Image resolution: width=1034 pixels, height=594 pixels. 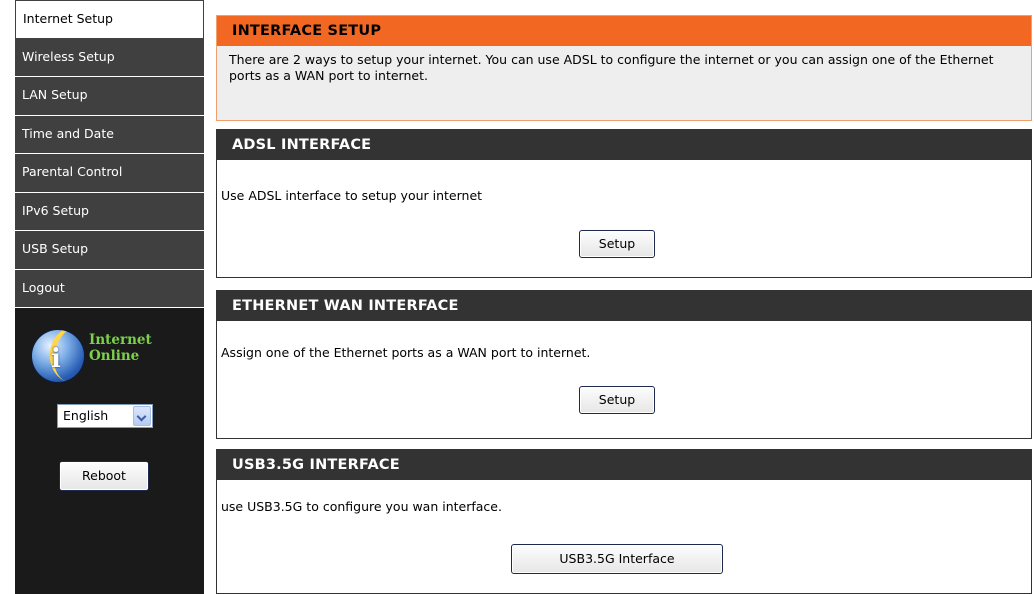 What do you see at coordinates (624, 31) in the screenshot?
I see `interface-setup-title: INTERFACE SETUP` at bounding box center [624, 31].